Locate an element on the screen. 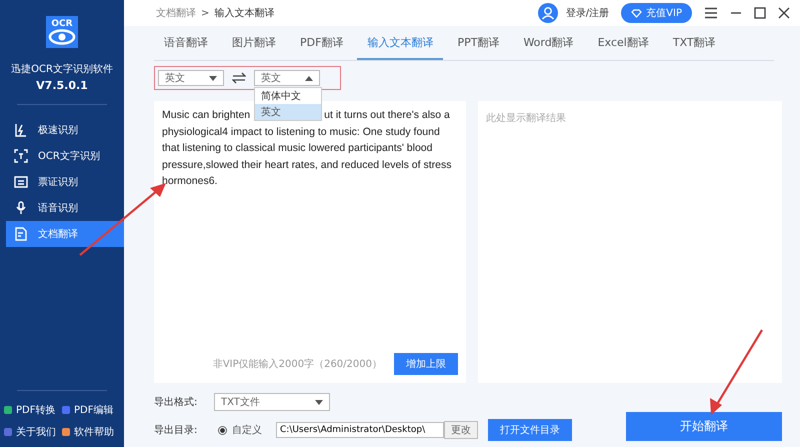 Image resolution: width=800 pixels, height=447 pixels. login-link: 登录/注册 is located at coordinates (588, 13).